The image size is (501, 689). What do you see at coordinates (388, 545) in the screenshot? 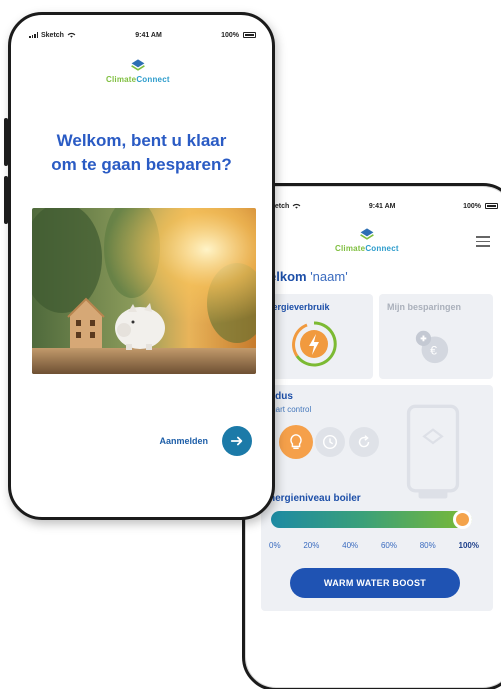
I see `boiler-level-tick: 60%` at bounding box center [388, 545].